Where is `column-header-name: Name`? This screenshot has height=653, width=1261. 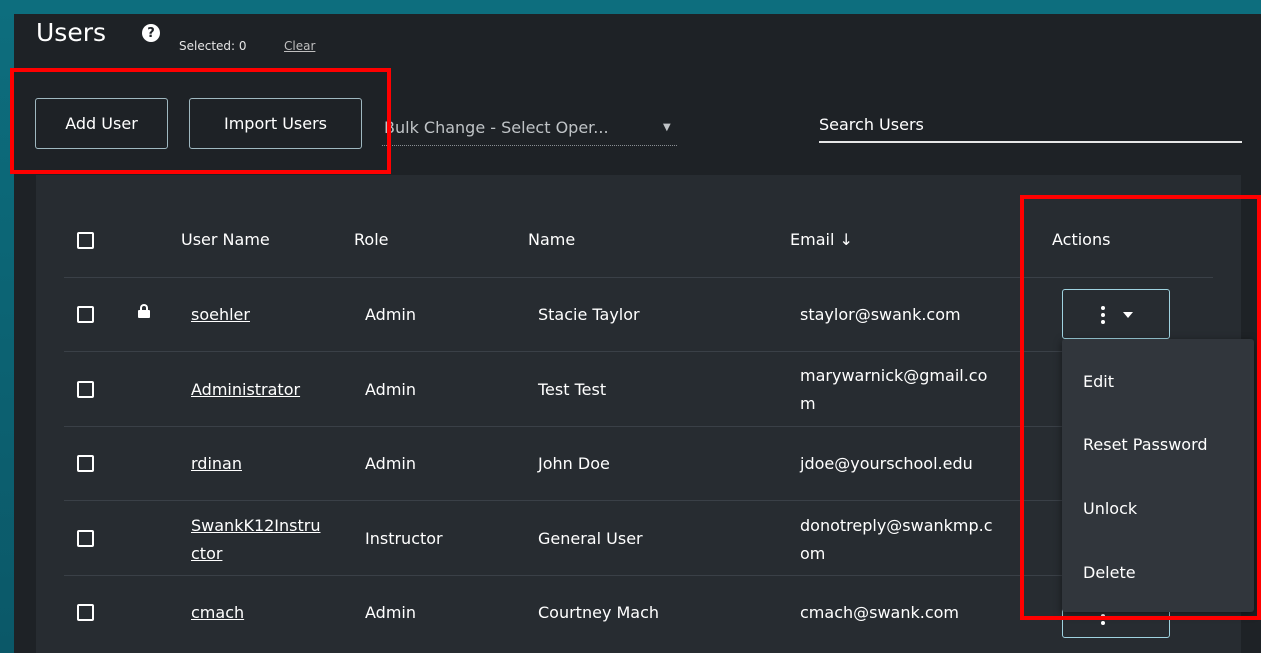
column-header-name: Name is located at coordinates (551, 239).